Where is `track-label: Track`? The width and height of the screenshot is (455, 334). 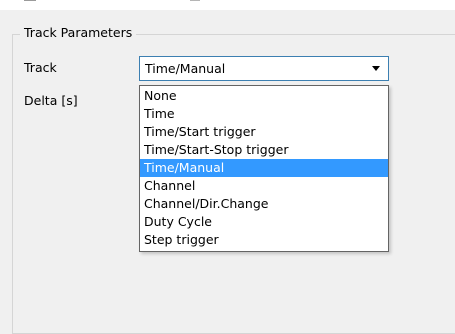
track-label: Track is located at coordinates (40, 67).